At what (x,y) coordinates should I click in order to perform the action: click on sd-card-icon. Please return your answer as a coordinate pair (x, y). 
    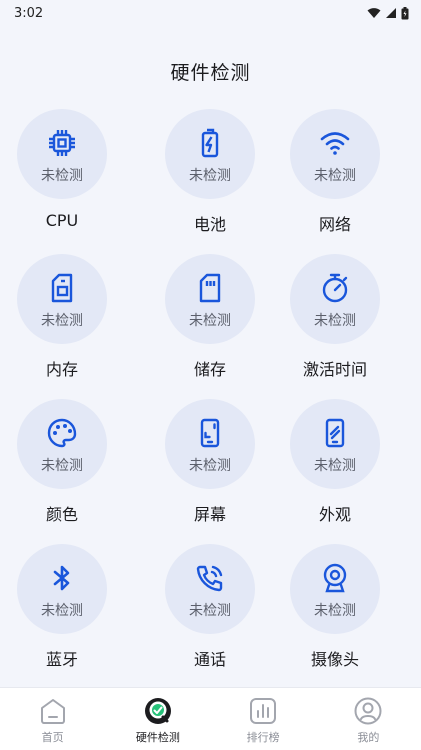
    Looking at the image, I should click on (62, 288).